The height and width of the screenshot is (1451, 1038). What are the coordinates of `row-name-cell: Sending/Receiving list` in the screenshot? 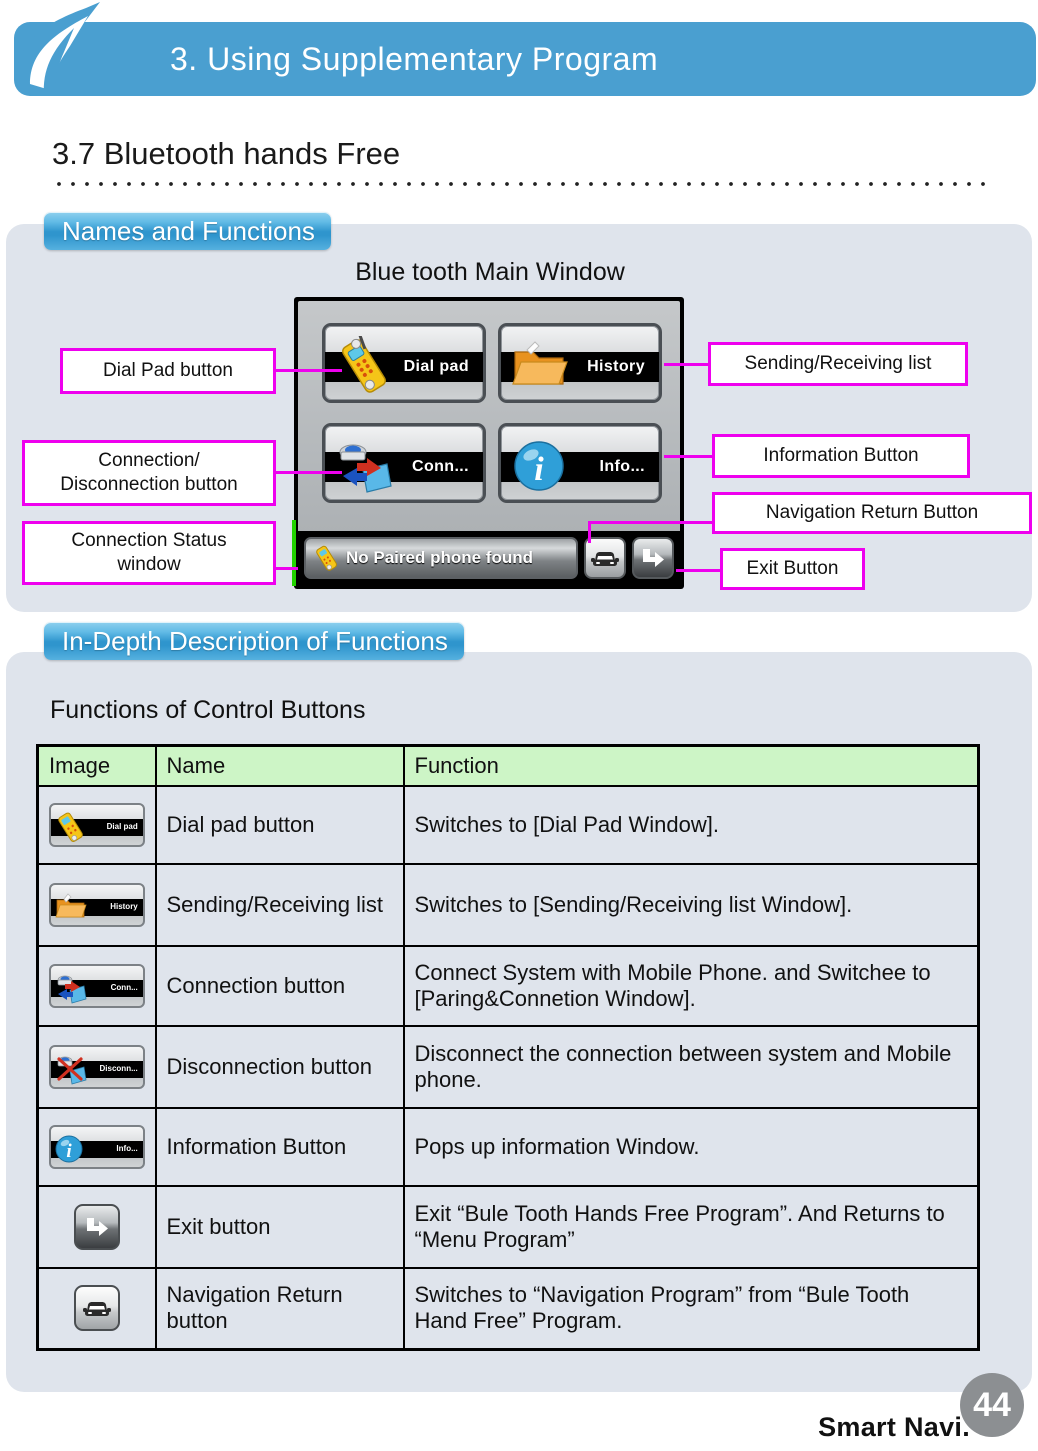 It's located at (279, 904).